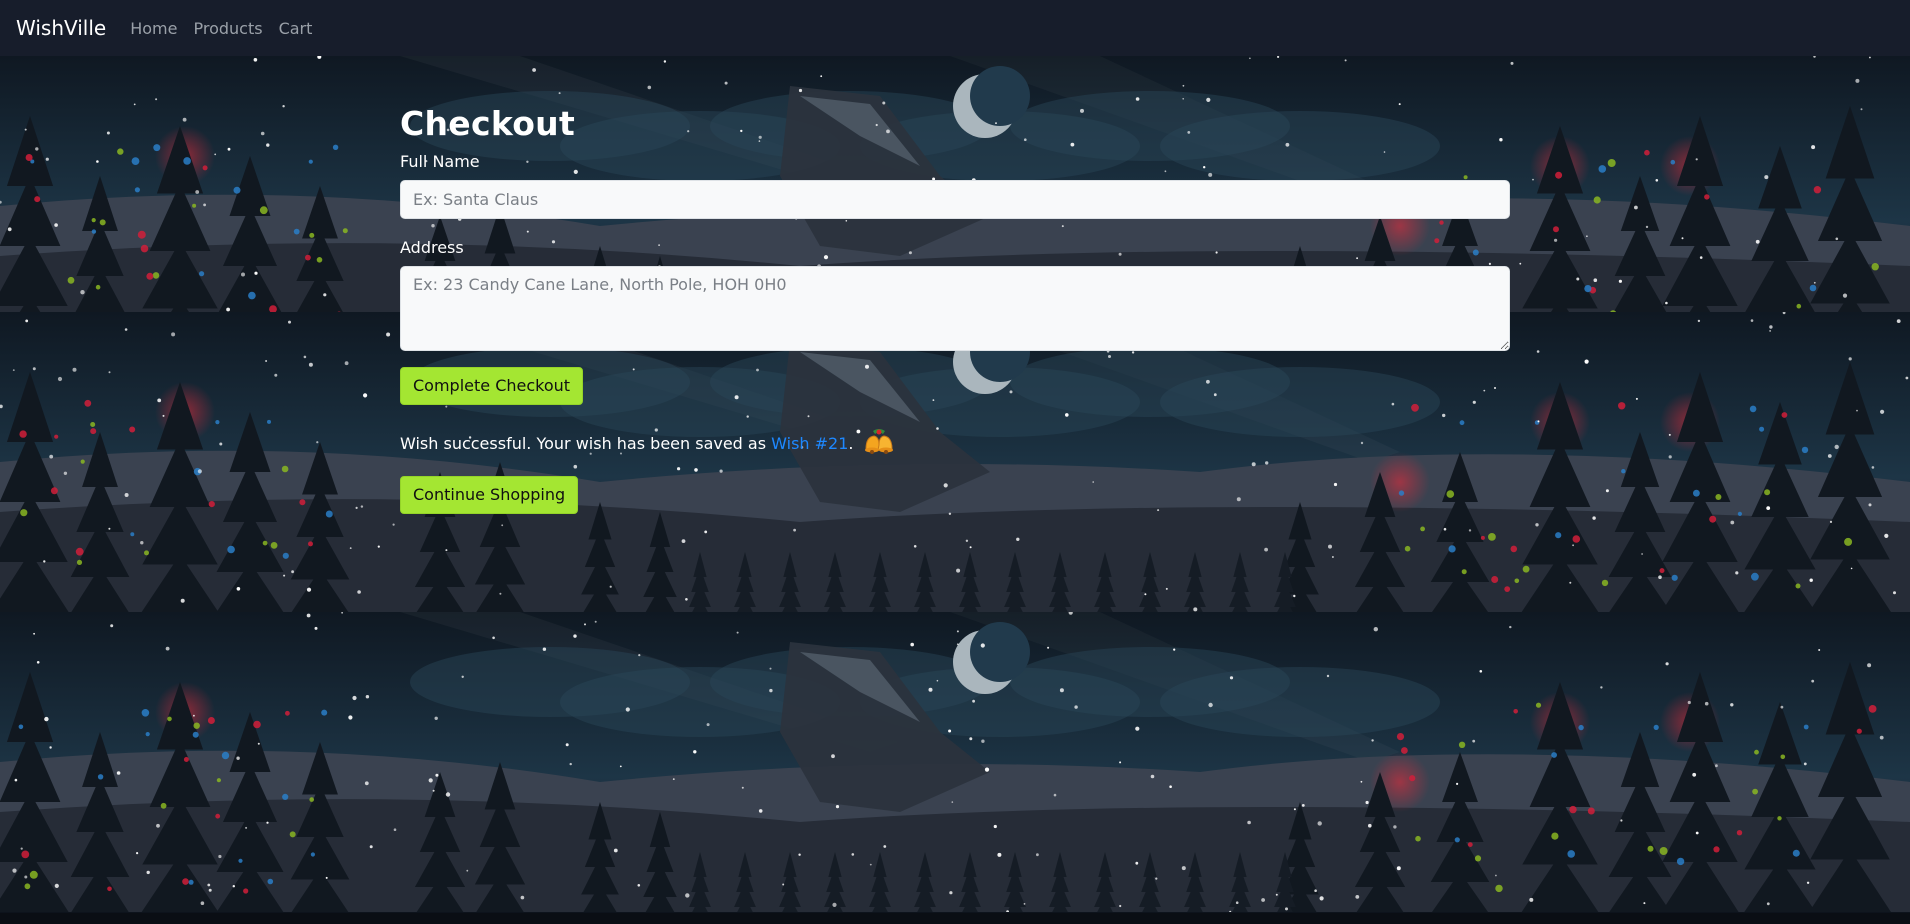 The height and width of the screenshot is (924, 1910). I want to click on nav-link-products: Products, so click(227, 28).